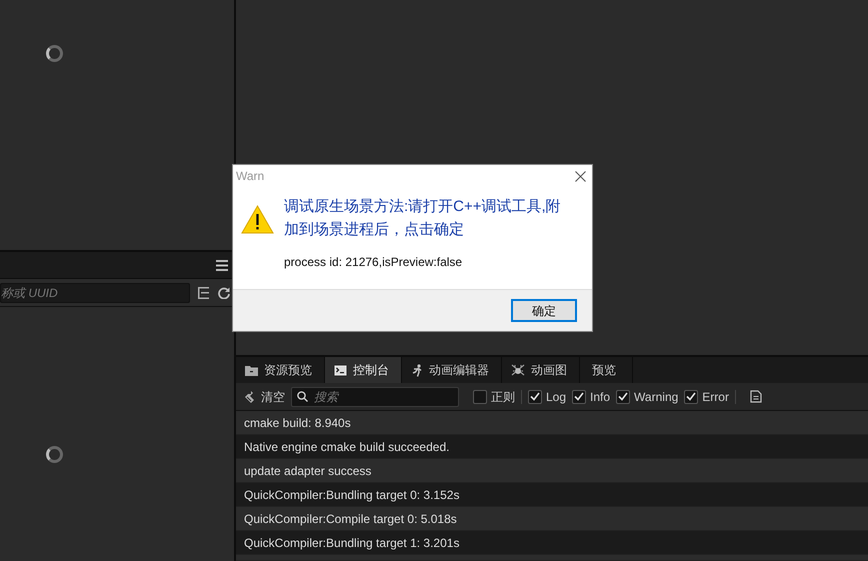  What do you see at coordinates (591, 397) in the screenshot?
I see `filter-checkbox: Info` at bounding box center [591, 397].